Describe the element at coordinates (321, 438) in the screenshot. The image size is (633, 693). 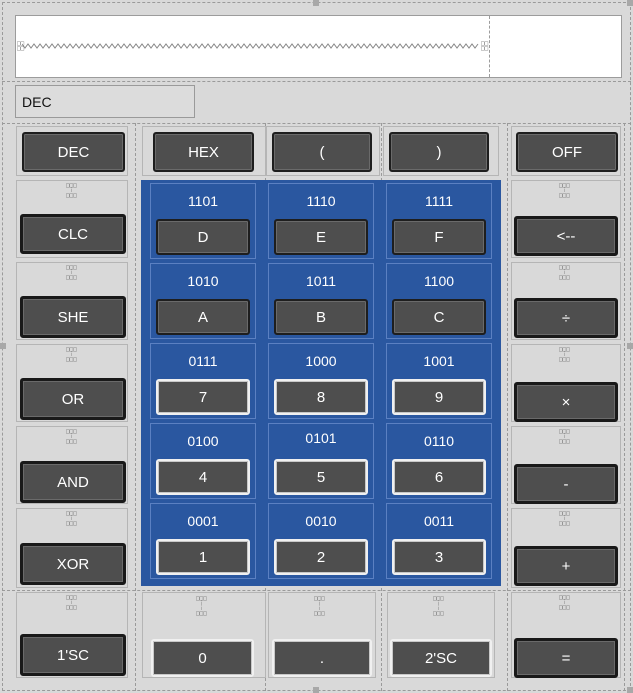
I see `binary-label: 0101` at that location.